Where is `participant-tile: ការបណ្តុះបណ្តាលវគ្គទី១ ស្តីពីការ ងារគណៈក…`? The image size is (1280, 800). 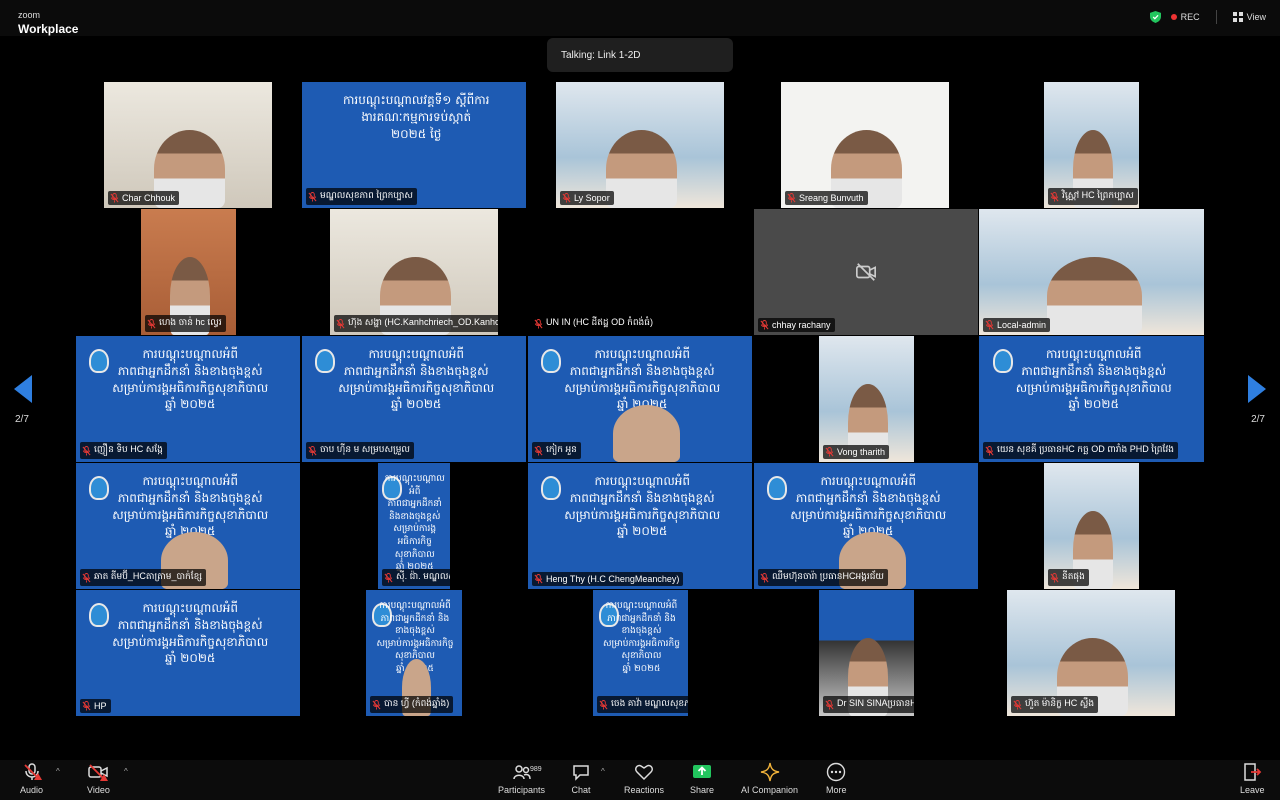 participant-tile: ការបណ្តុះបណ្តាលវគ្គទី១ ស្តីពីការ ងារគណៈក… is located at coordinates (414, 145).